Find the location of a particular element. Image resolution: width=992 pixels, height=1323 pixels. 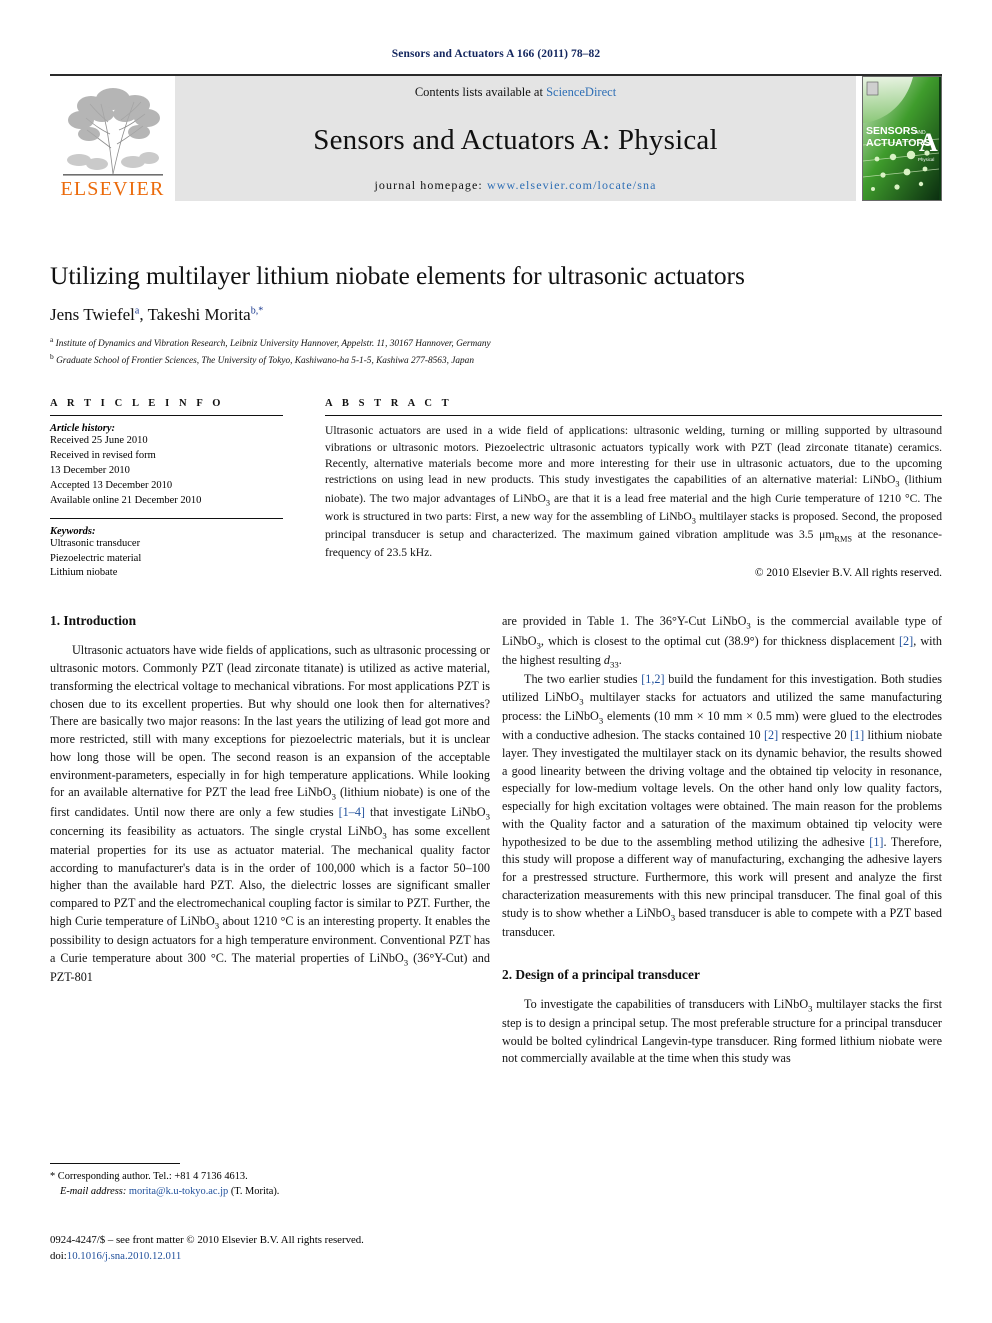

email-suffix: (T. Morita). is located at coordinates (255, 1192).